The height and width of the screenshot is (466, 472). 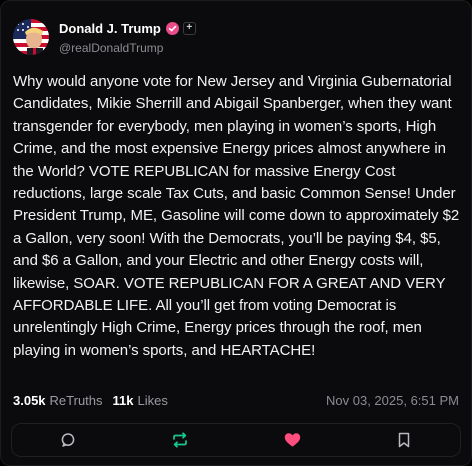 I want to click on likes-stat: 11k Likes, so click(x=140, y=400).